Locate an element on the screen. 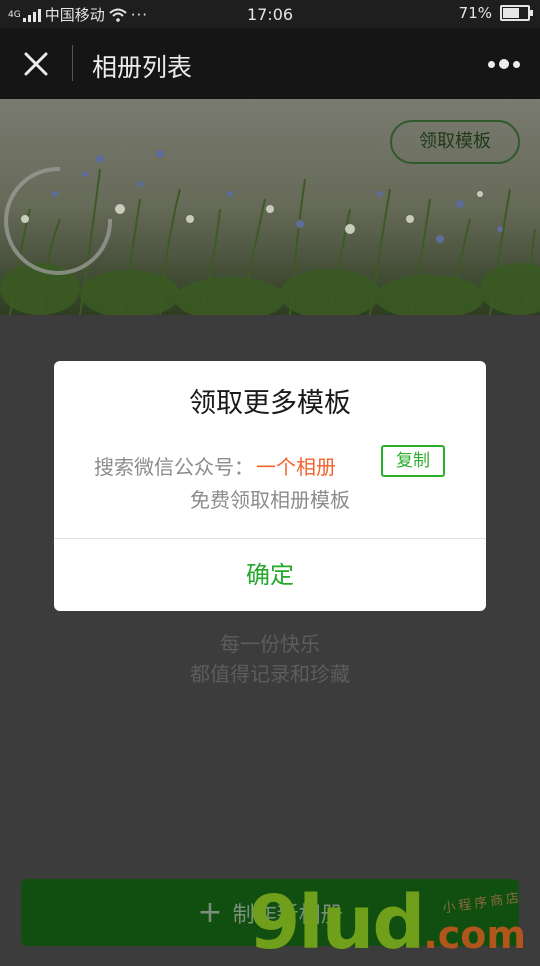 The height and width of the screenshot is (966, 540). page-title: 相册列表 is located at coordinates (142, 67).